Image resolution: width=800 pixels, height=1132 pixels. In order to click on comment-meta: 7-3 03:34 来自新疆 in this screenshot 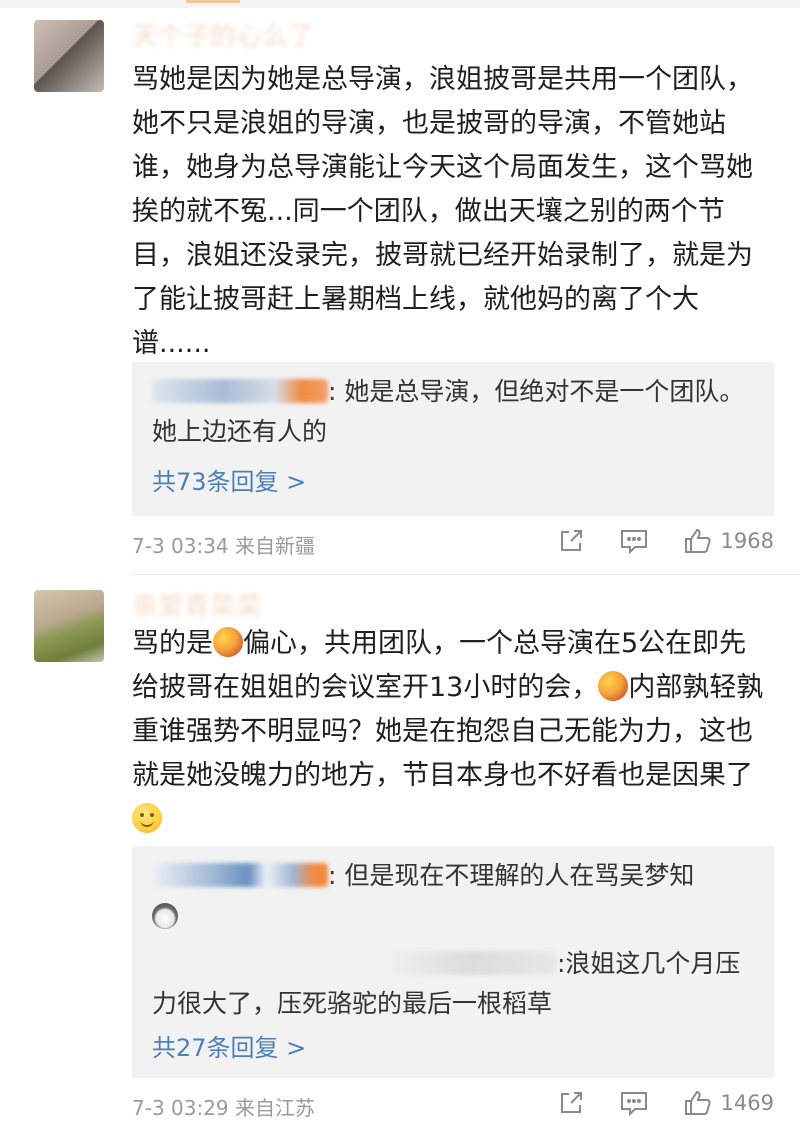, I will do `click(223, 544)`.